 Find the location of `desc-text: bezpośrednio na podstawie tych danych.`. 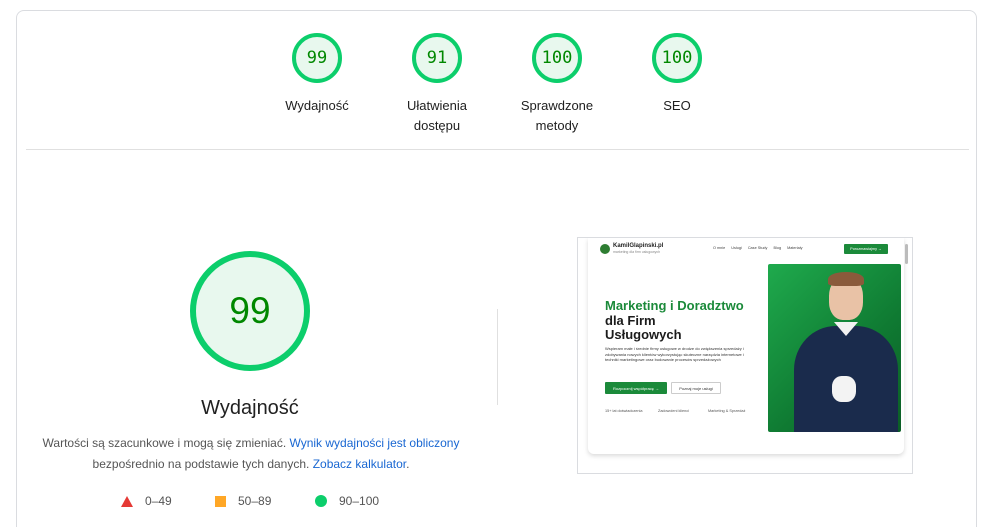

desc-text: bezpośrednio na podstawie tych danych. is located at coordinates (202, 464).